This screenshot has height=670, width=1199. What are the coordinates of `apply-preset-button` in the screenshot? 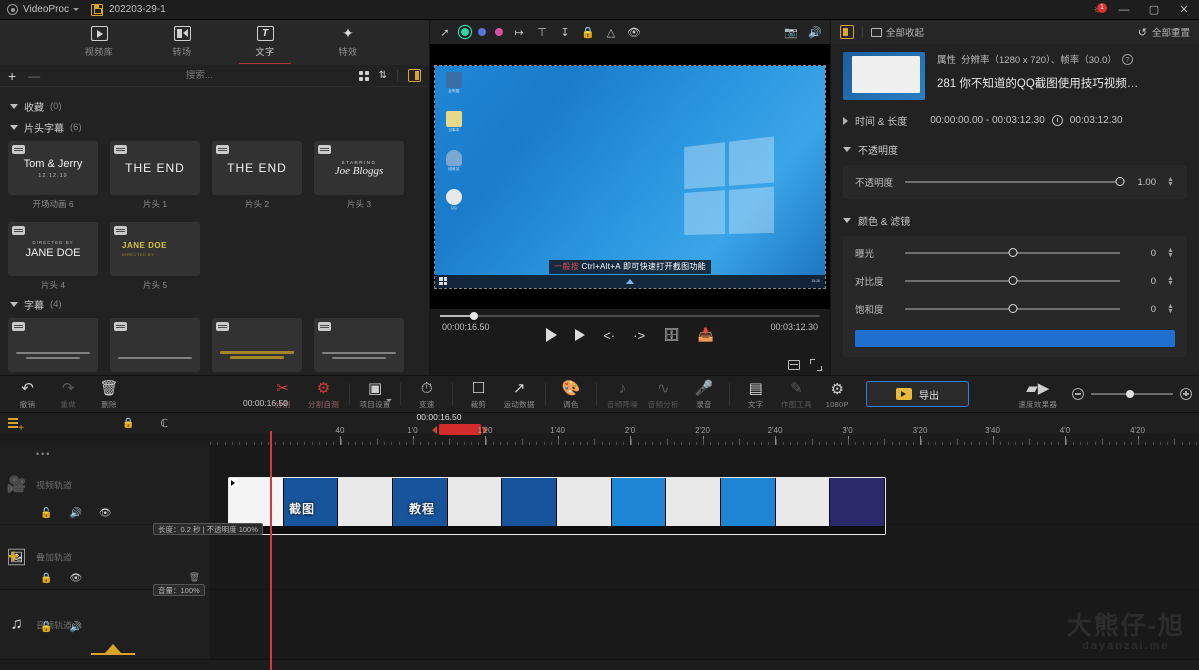 It's located at (1015, 338).